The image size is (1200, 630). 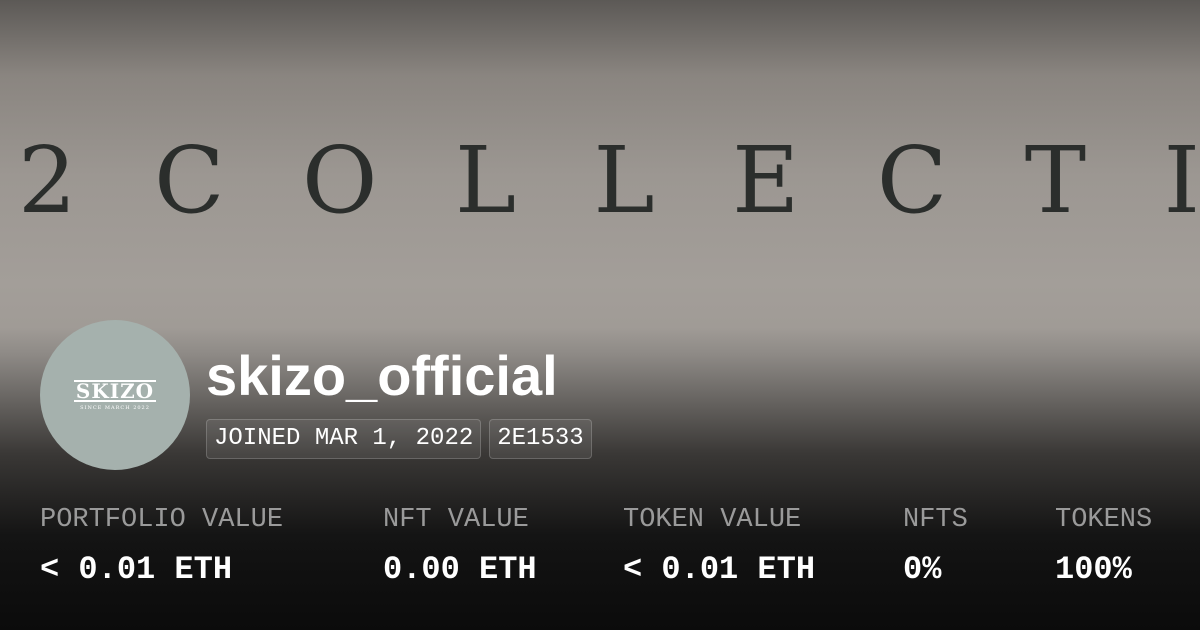 I want to click on banner-letter: T, so click(x=1055, y=180).